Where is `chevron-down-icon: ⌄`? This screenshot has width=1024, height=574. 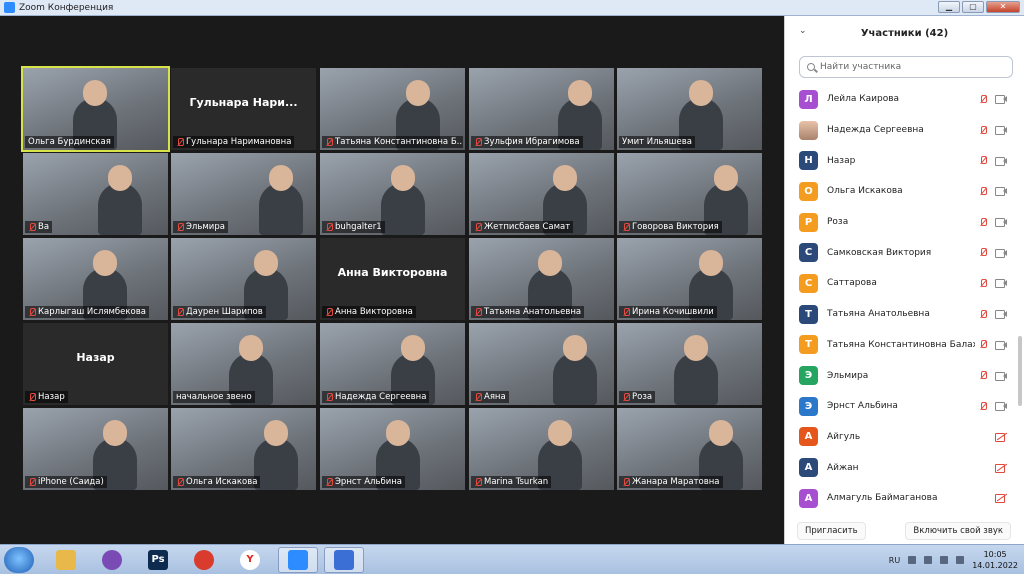
chevron-down-icon: ⌄ is located at coordinates (803, 31).